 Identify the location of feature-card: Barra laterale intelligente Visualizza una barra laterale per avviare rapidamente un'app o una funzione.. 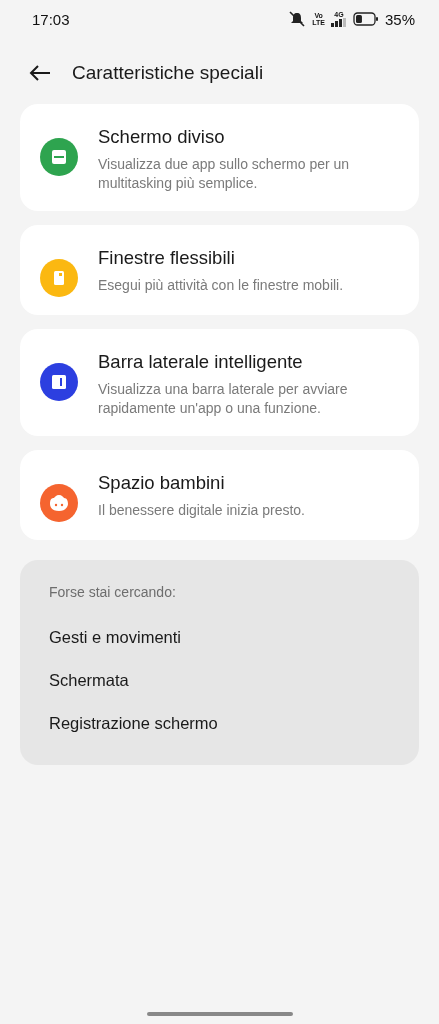
(219, 382).